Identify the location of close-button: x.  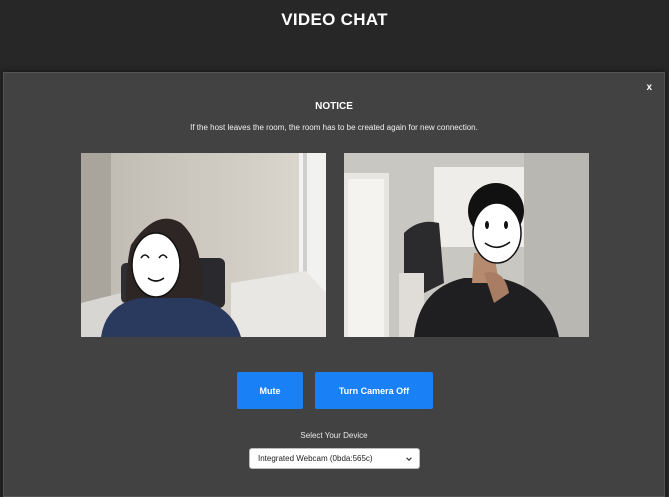
(649, 87).